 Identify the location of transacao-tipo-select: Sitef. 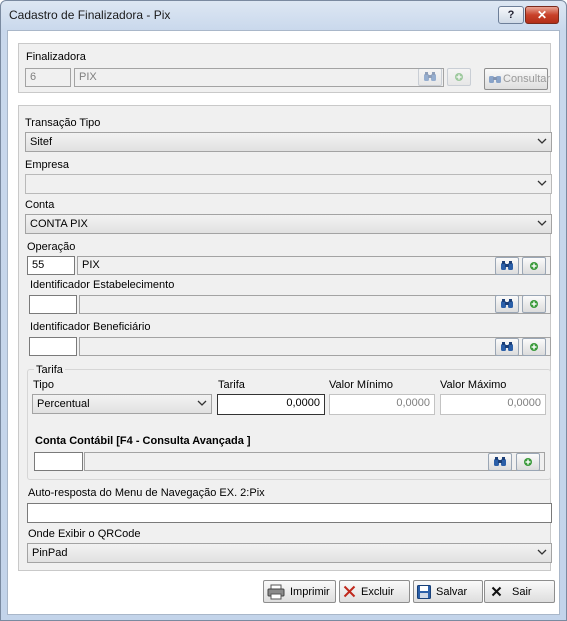
(288, 142).